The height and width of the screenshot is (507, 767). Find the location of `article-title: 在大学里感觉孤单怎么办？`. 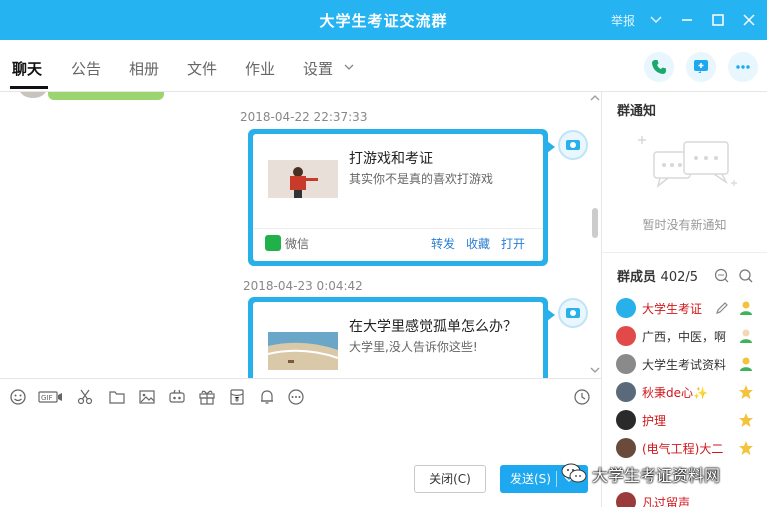

article-title: 在大学里感觉孤单怎么办？ is located at coordinates (433, 327).